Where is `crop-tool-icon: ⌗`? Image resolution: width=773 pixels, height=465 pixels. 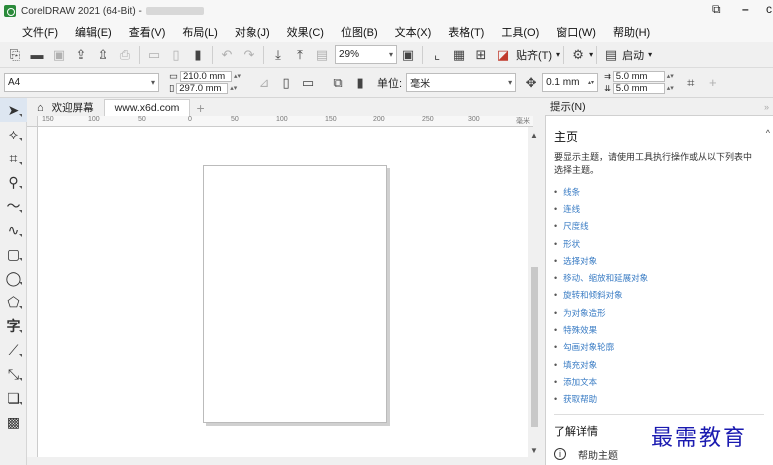 crop-tool-icon: ⌗ is located at coordinates (13, 158).